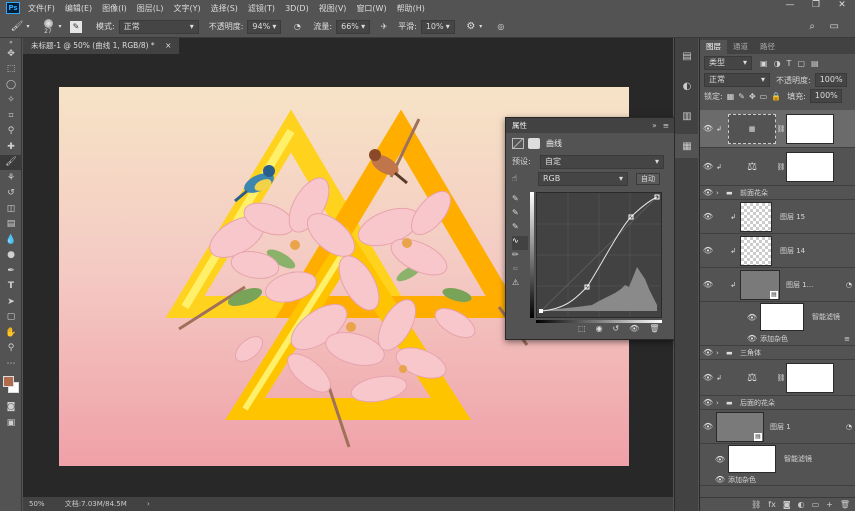 This screenshot has width=855, height=511. What do you see at coordinates (789, 63) in the screenshot?
I see `filter-type-icon: T` at bounding box center [789, 63].